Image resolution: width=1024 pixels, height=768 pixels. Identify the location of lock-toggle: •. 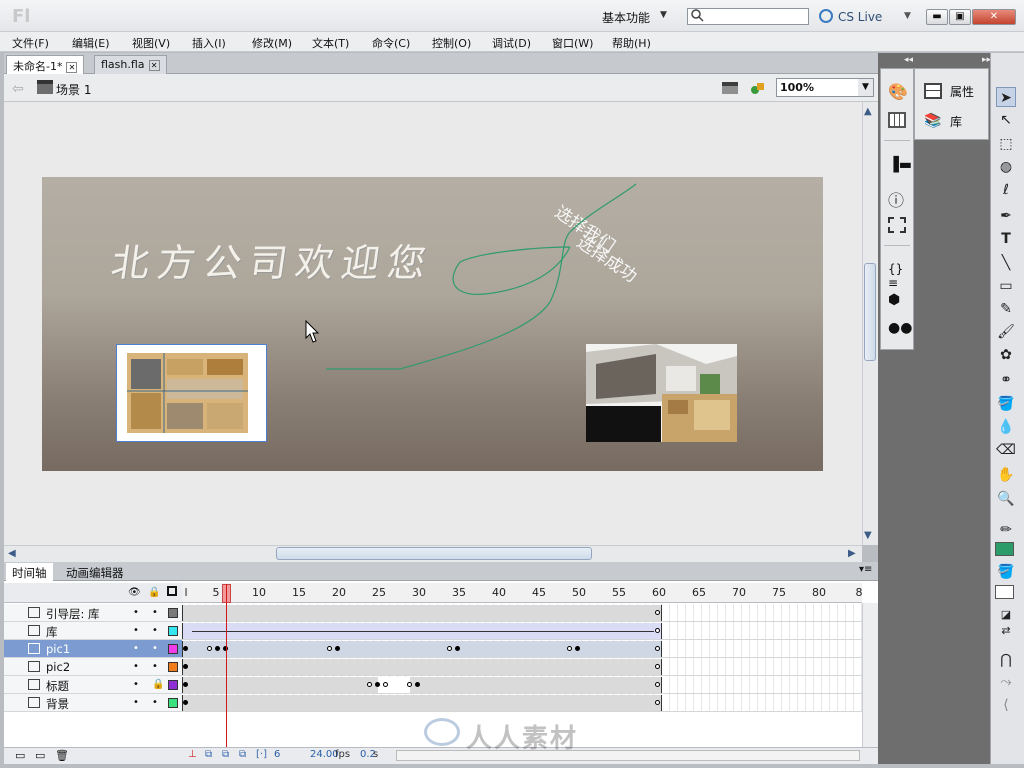
(155, 666).